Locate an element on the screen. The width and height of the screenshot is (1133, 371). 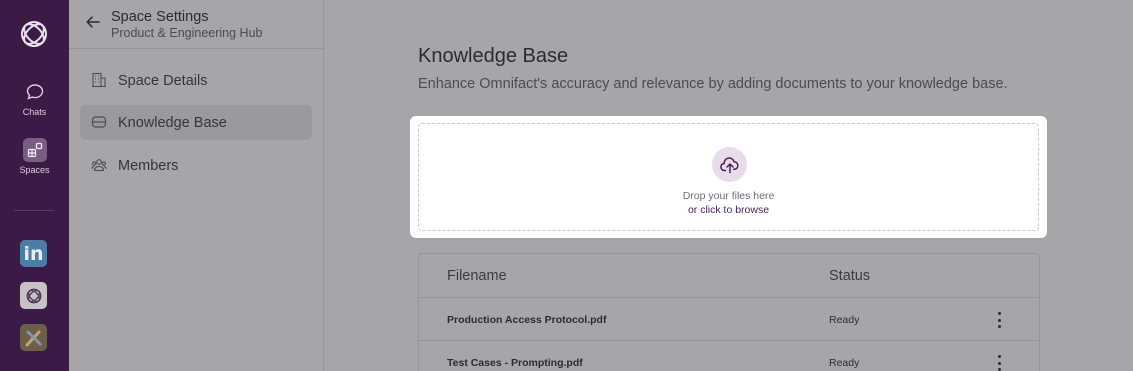
nav-members: Members is located at coordinates (196, 165).